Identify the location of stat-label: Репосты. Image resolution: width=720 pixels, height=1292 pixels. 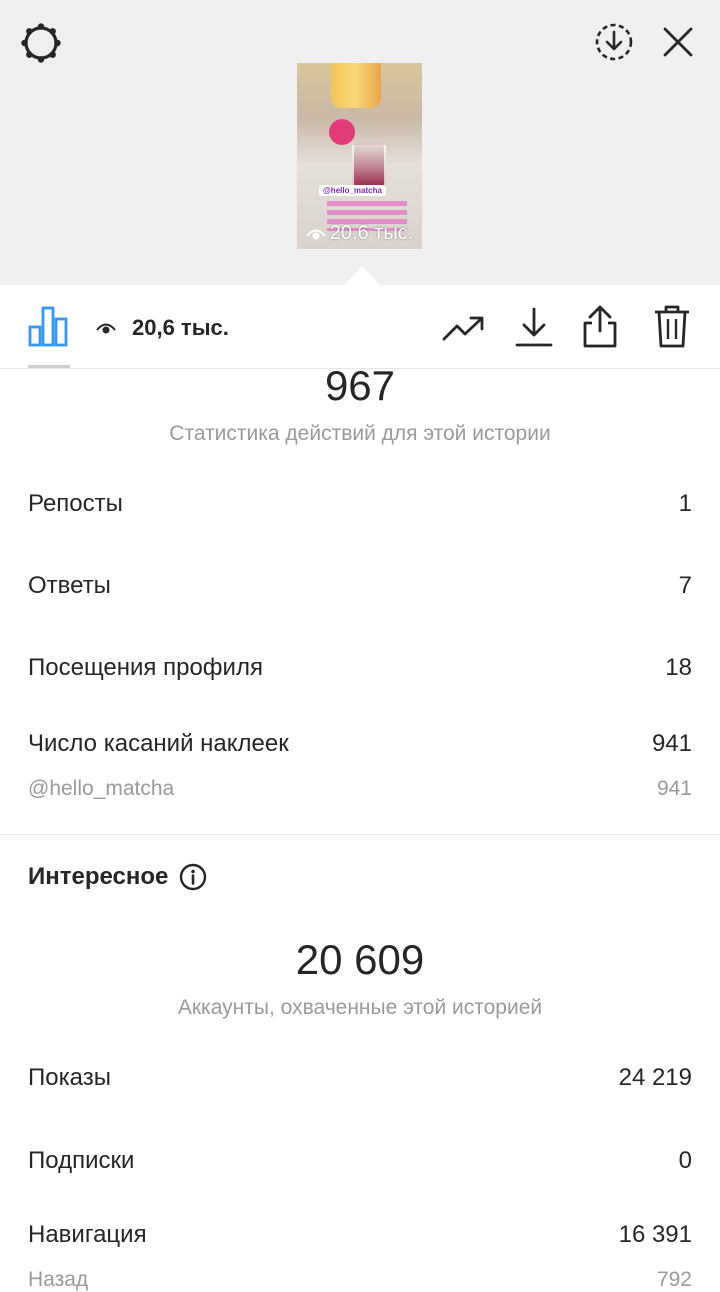
(75, 503).